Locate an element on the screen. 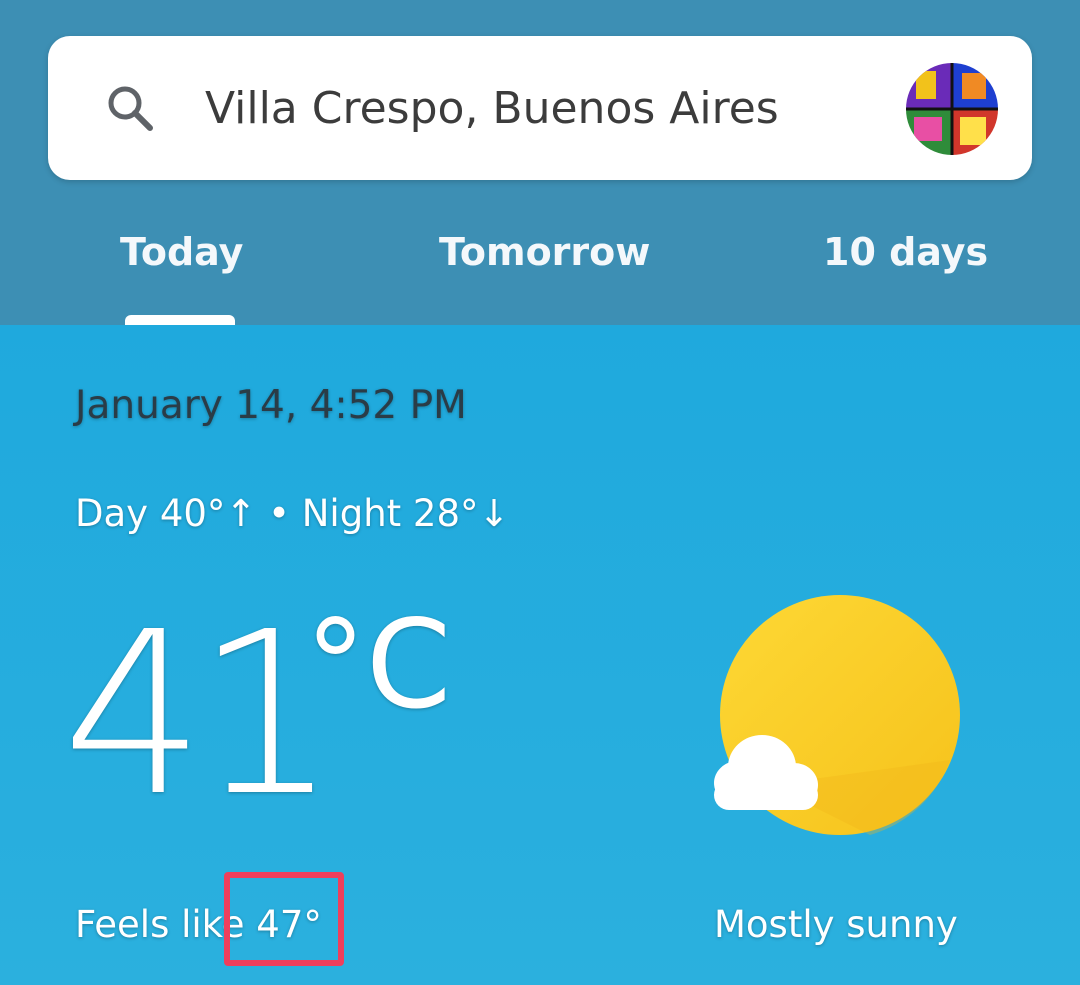 This screenshot has width=1080, height=985. current-temperature: 41 is located at coordinates (200, 715).